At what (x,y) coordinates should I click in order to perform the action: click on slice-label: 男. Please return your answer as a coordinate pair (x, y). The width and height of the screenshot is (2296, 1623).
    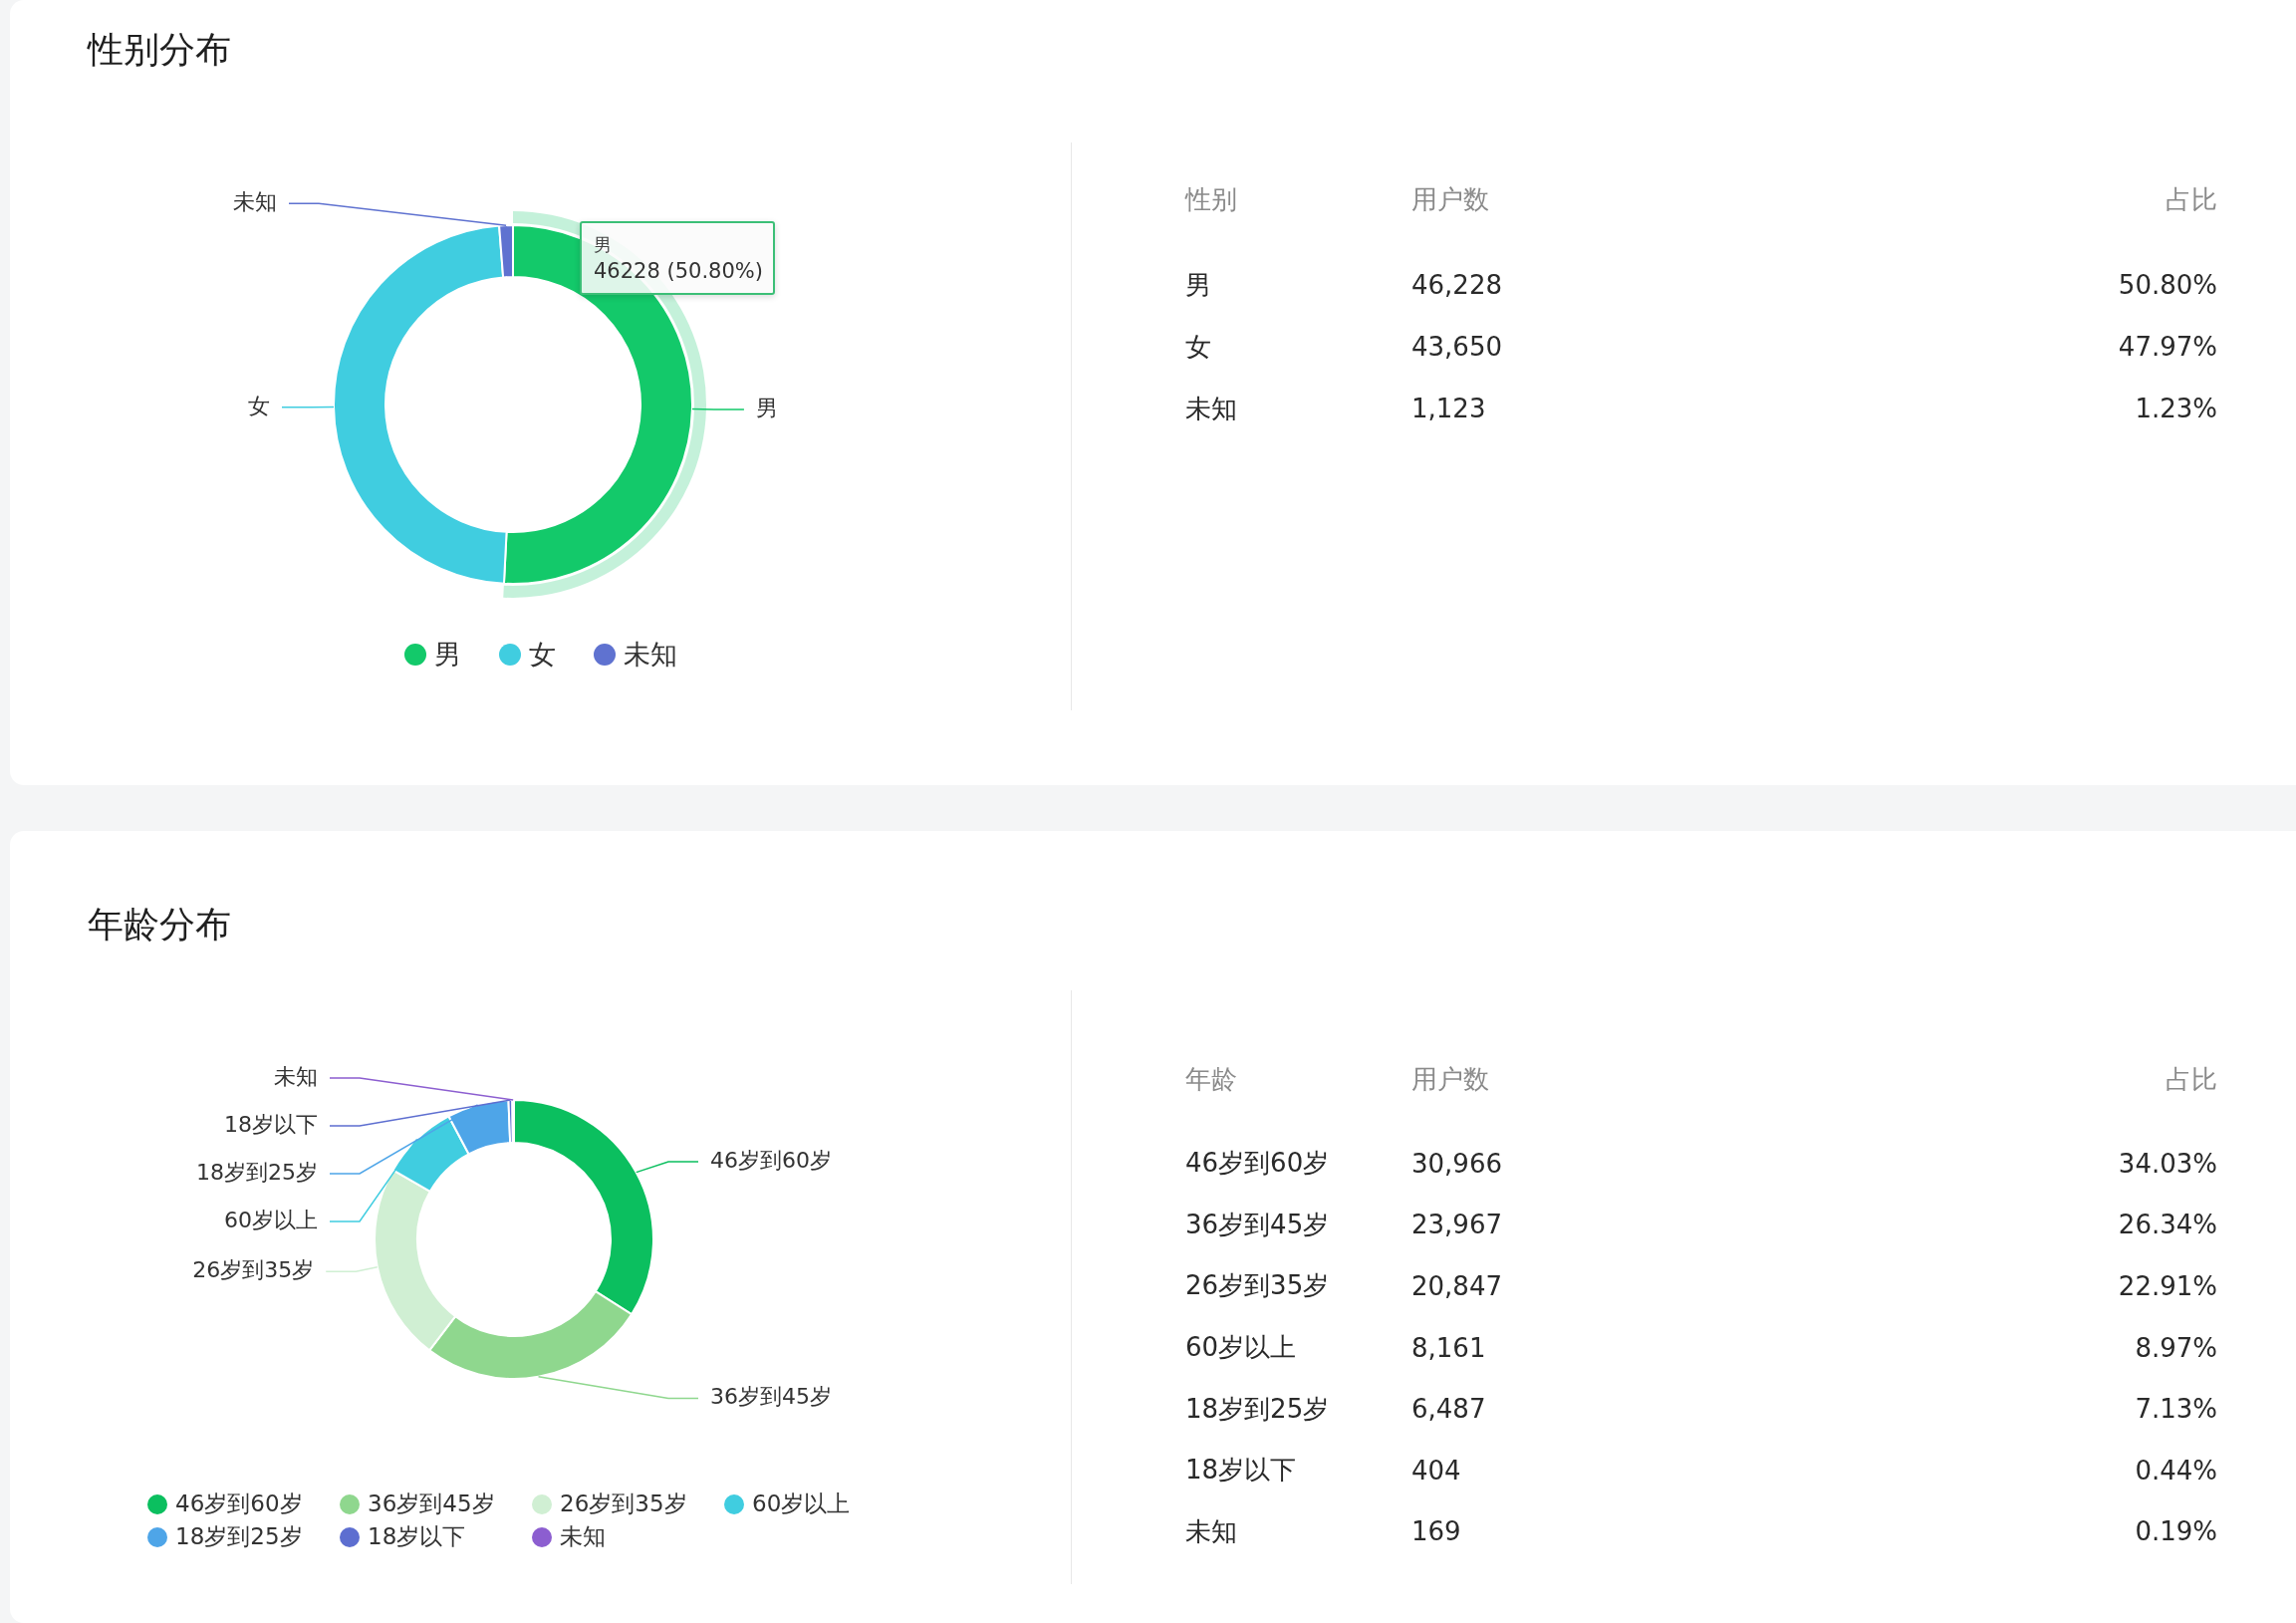
    Looking at the image, I should click on (767, 408).